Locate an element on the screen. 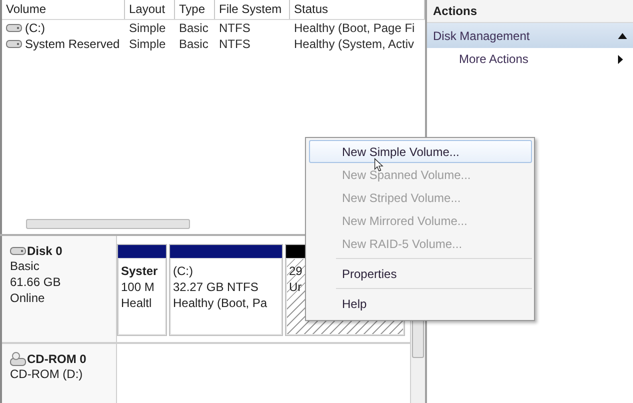 The height and width of the screenshot is (403, 633). column-header: Type is located at coordinates (195, 9).